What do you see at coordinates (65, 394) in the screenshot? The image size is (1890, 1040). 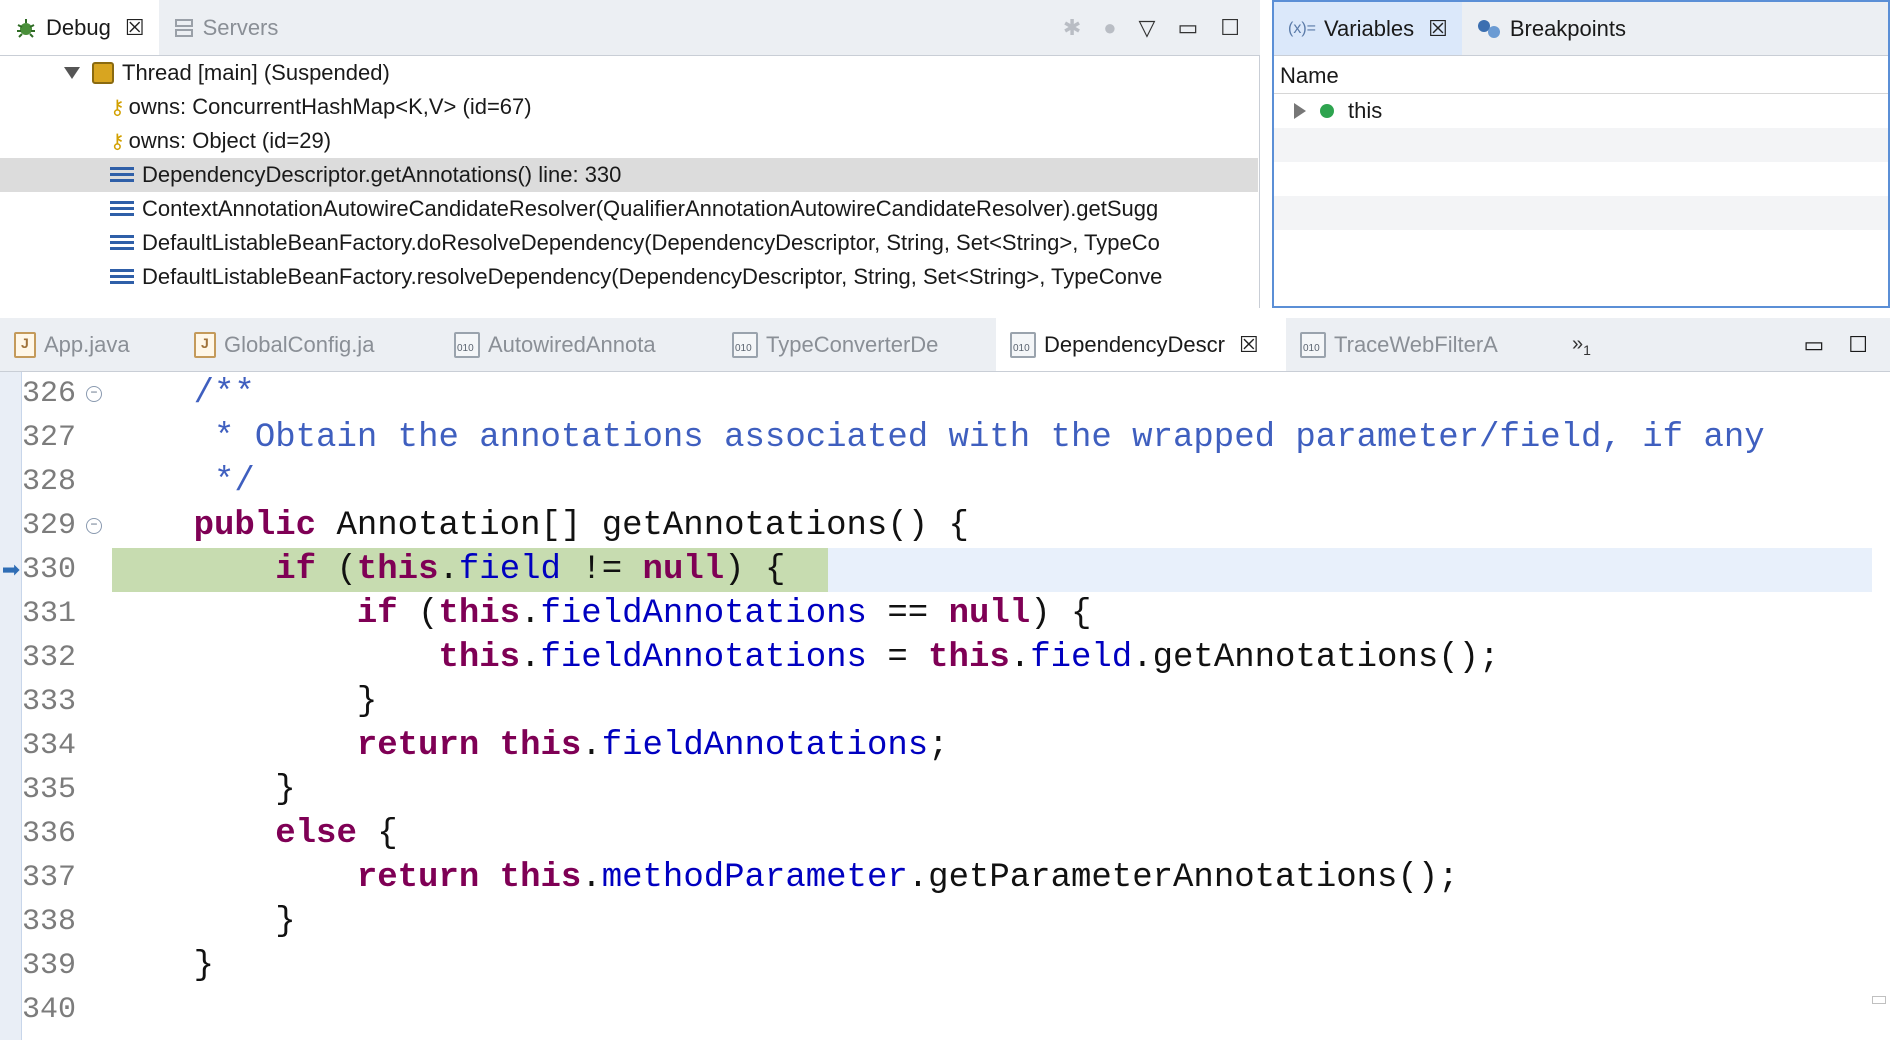 I see `line-number: 326−` at bounding box center [65, 394].